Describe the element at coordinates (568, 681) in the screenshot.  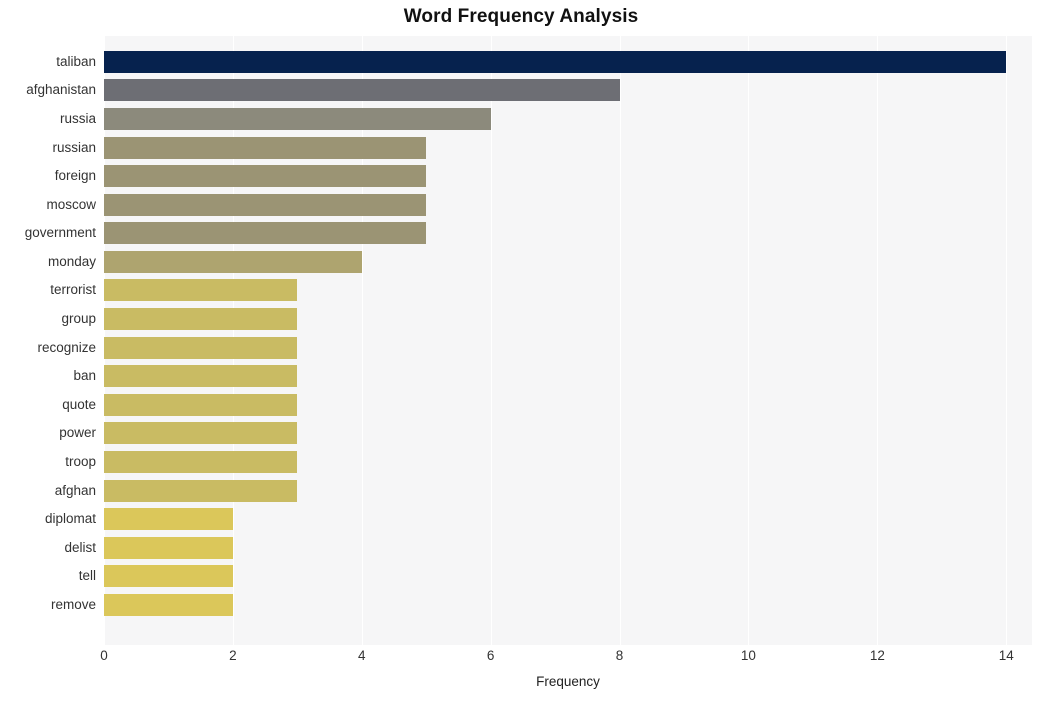
I see `x-axis-label: Frequency` at that location.